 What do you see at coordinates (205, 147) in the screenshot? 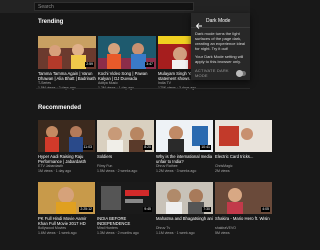
I see `duration-badge: 10:41` at bounding box center [205, 147].